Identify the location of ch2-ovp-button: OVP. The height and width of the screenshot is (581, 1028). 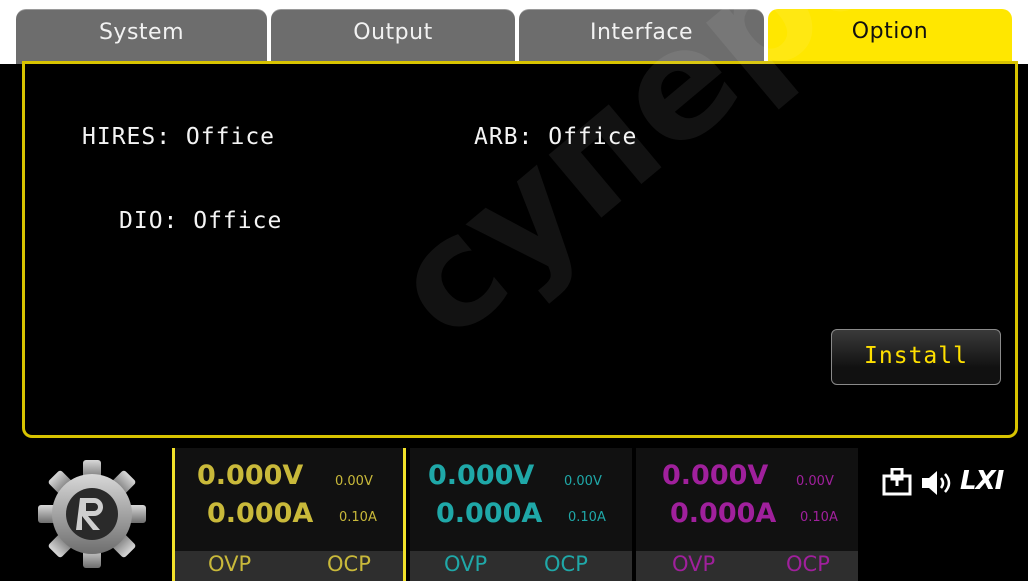
(465, 564).